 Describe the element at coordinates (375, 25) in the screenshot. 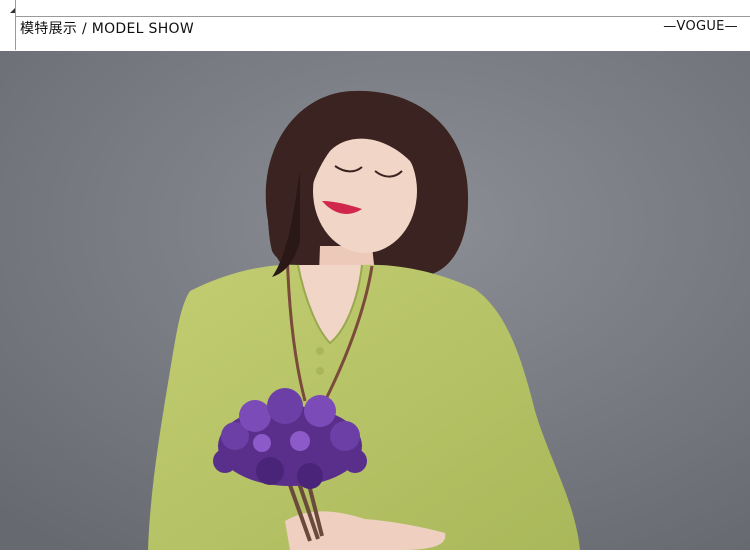

I see `page-header: 模特展示 / MODEL SHOW —VOGUE—` at that location.